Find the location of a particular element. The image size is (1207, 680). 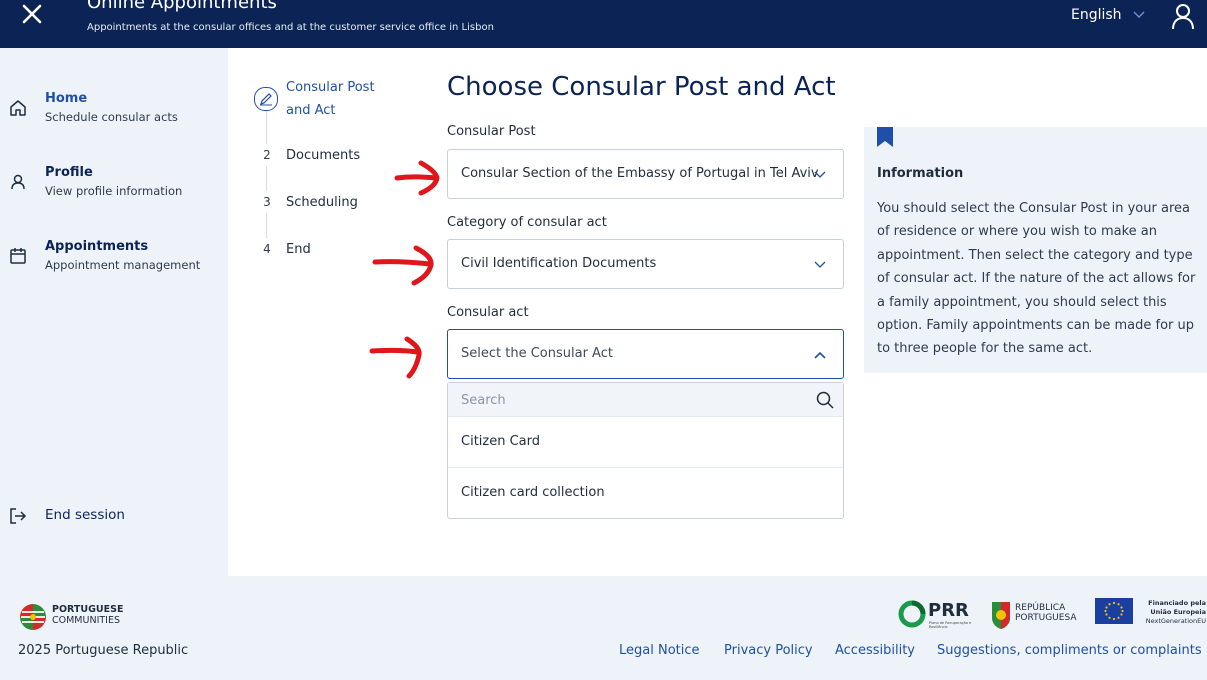

search-icon is located at coordinates (825, 400).